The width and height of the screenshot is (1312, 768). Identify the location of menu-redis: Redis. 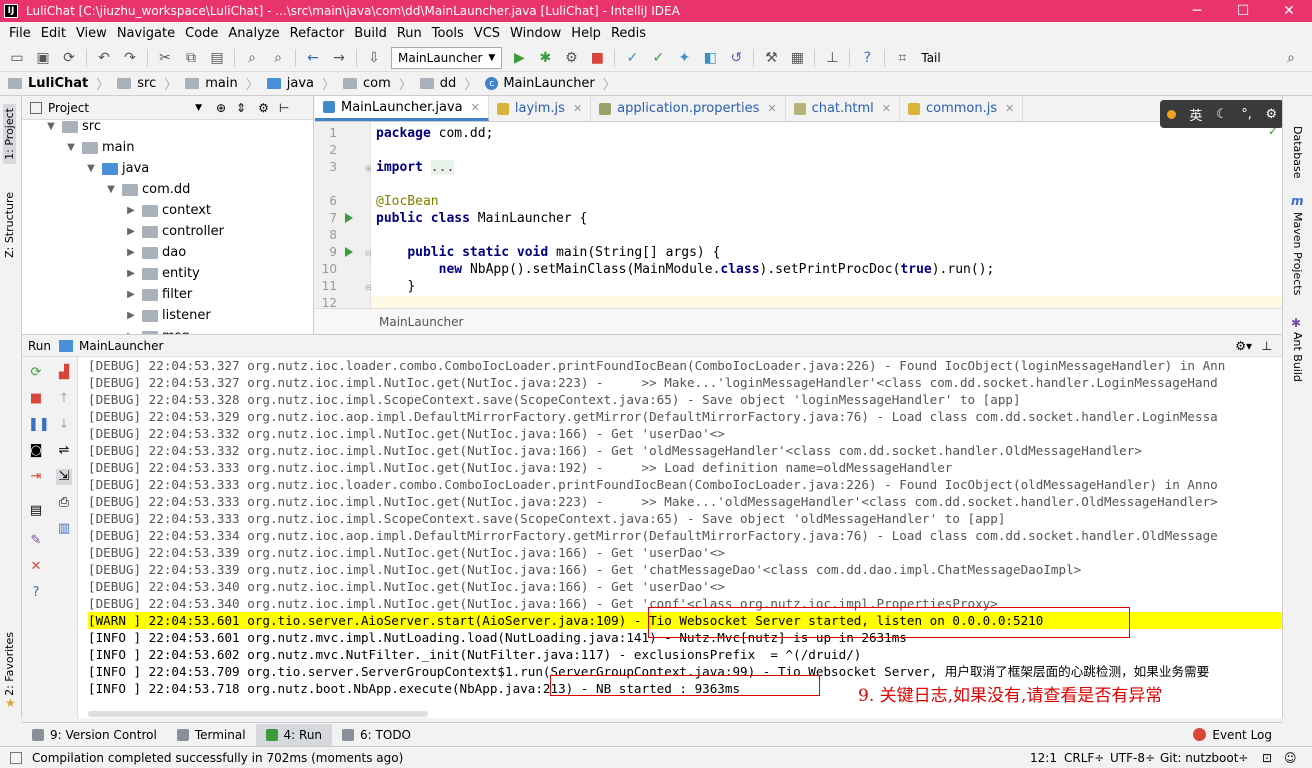
(628, 33).